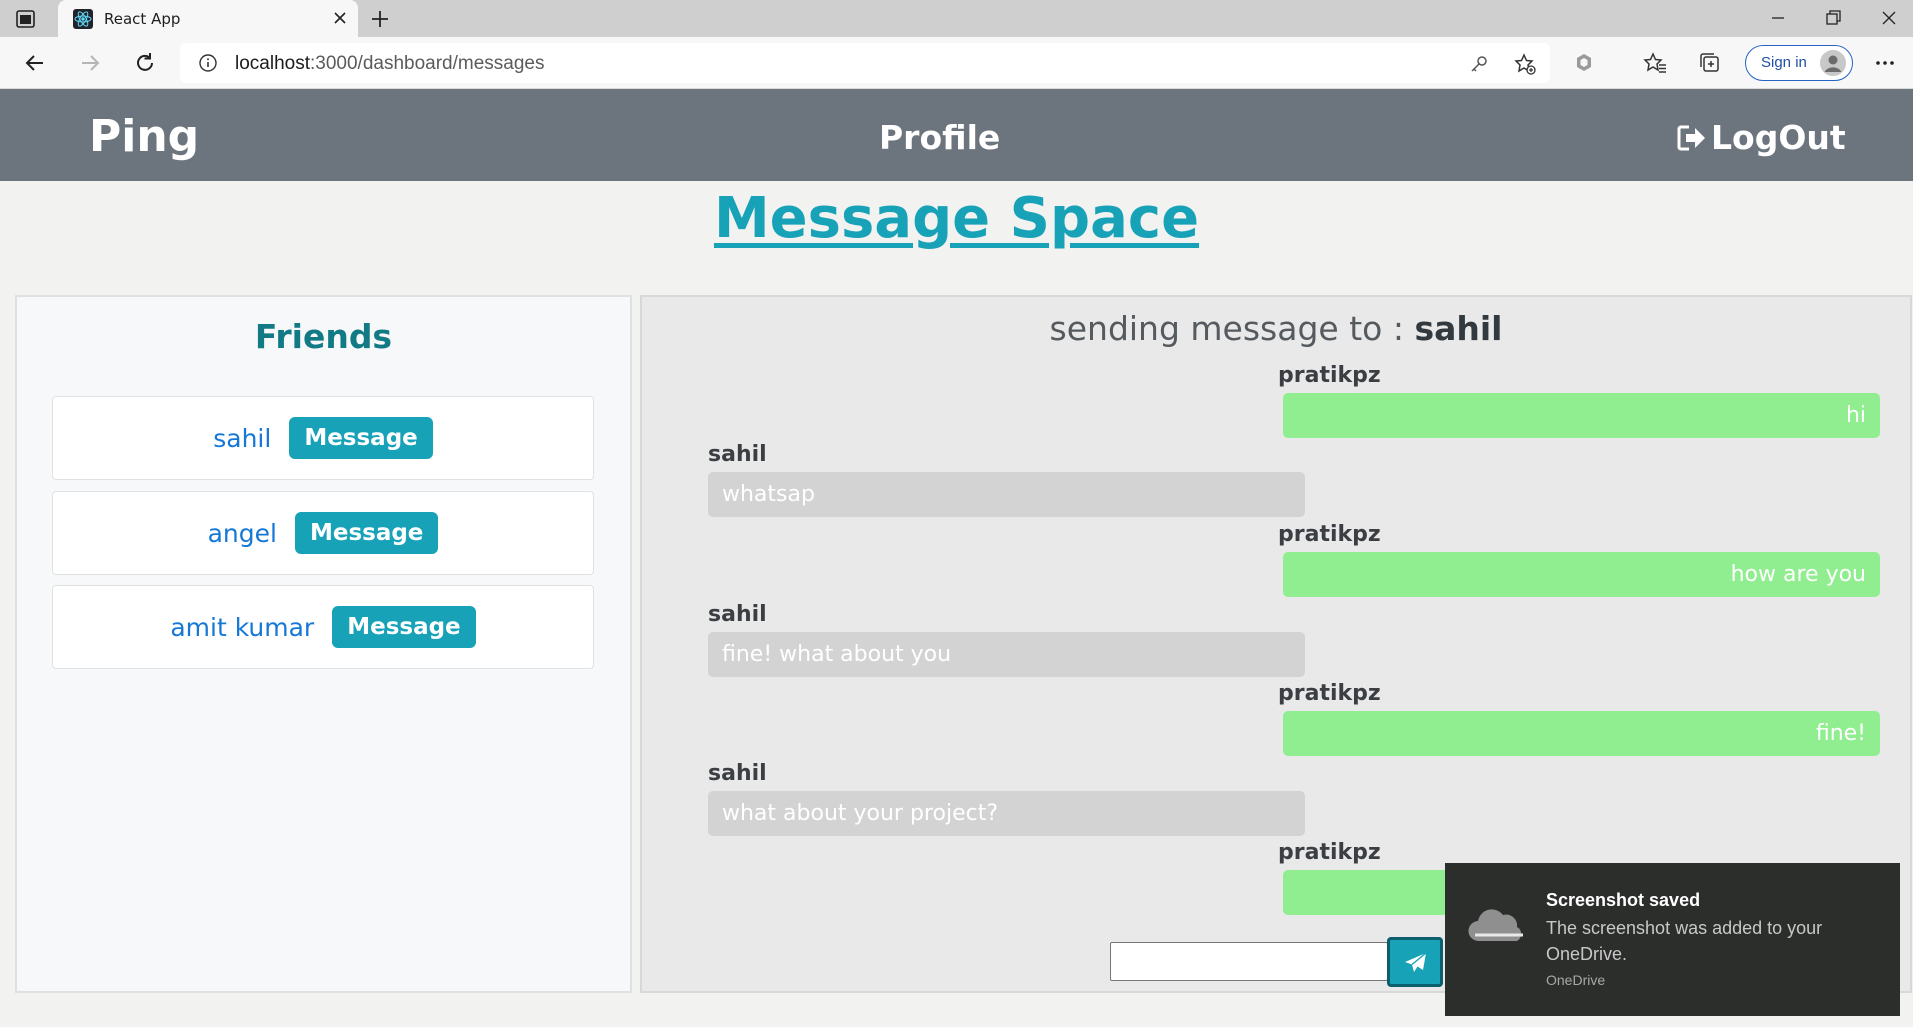 Image resolution: width=1913 pixels, height=1027 pixels. Describe the element at coordinates (1006, 654) in the screenshot. I see `incoming-message: fine! what about you` at that location.